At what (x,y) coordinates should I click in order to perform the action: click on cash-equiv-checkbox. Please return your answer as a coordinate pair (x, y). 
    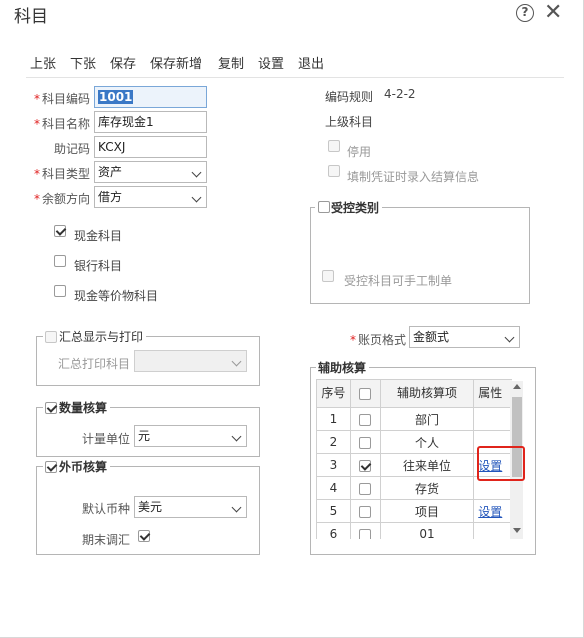
    Looking at the image, I should click on (60, 291).